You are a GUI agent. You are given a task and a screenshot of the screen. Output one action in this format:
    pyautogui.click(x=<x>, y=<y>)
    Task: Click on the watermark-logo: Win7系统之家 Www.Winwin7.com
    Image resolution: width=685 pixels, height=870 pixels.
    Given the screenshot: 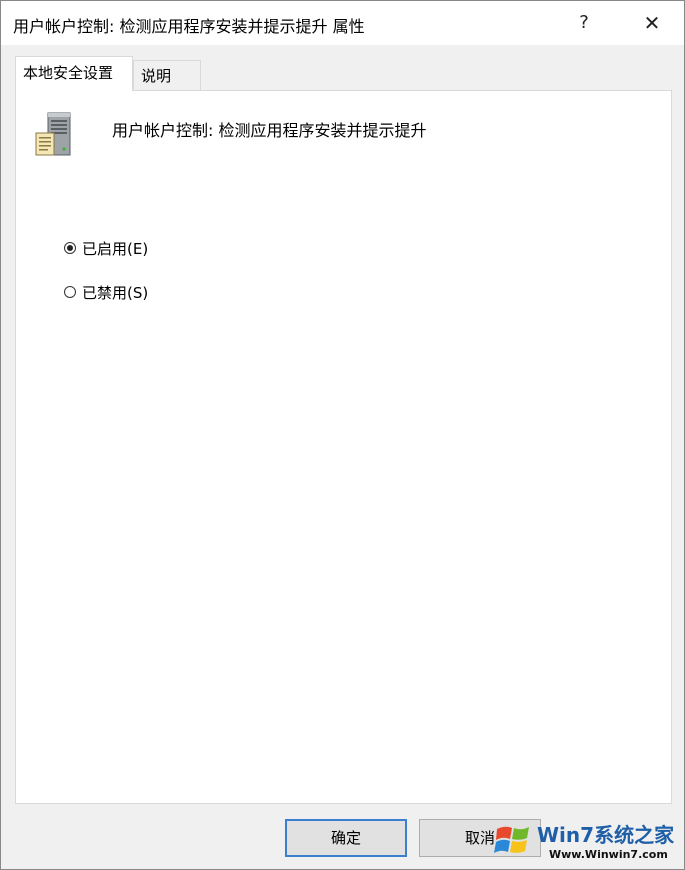 What is the action you would take?
    pyautogui.click(x=588, y=841)
    